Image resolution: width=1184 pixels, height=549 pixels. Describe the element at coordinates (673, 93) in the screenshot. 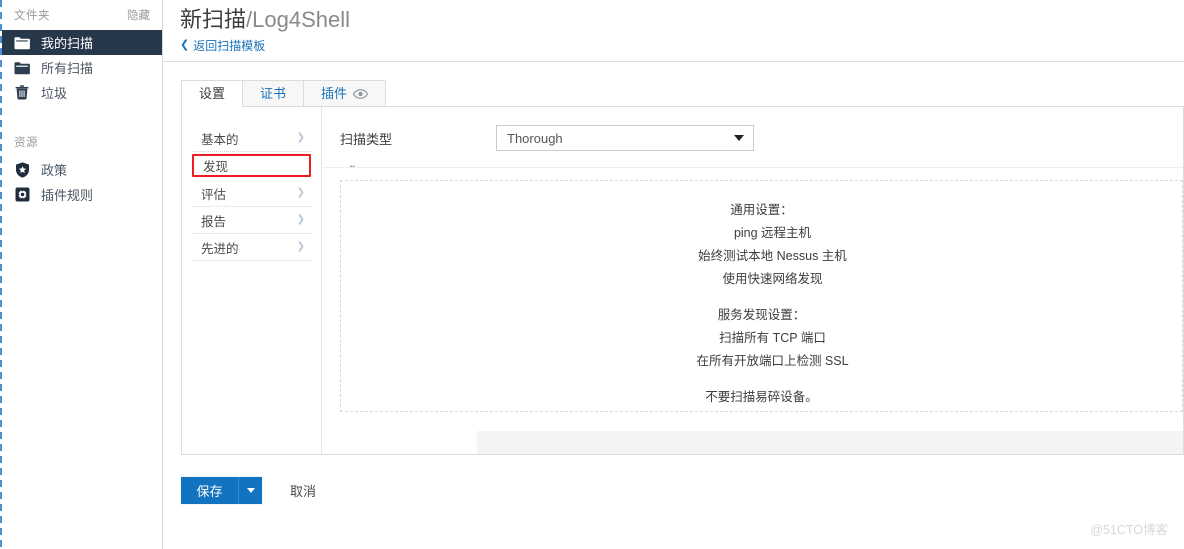

I see `tab-bar: 设置 证书 插件` at that location.